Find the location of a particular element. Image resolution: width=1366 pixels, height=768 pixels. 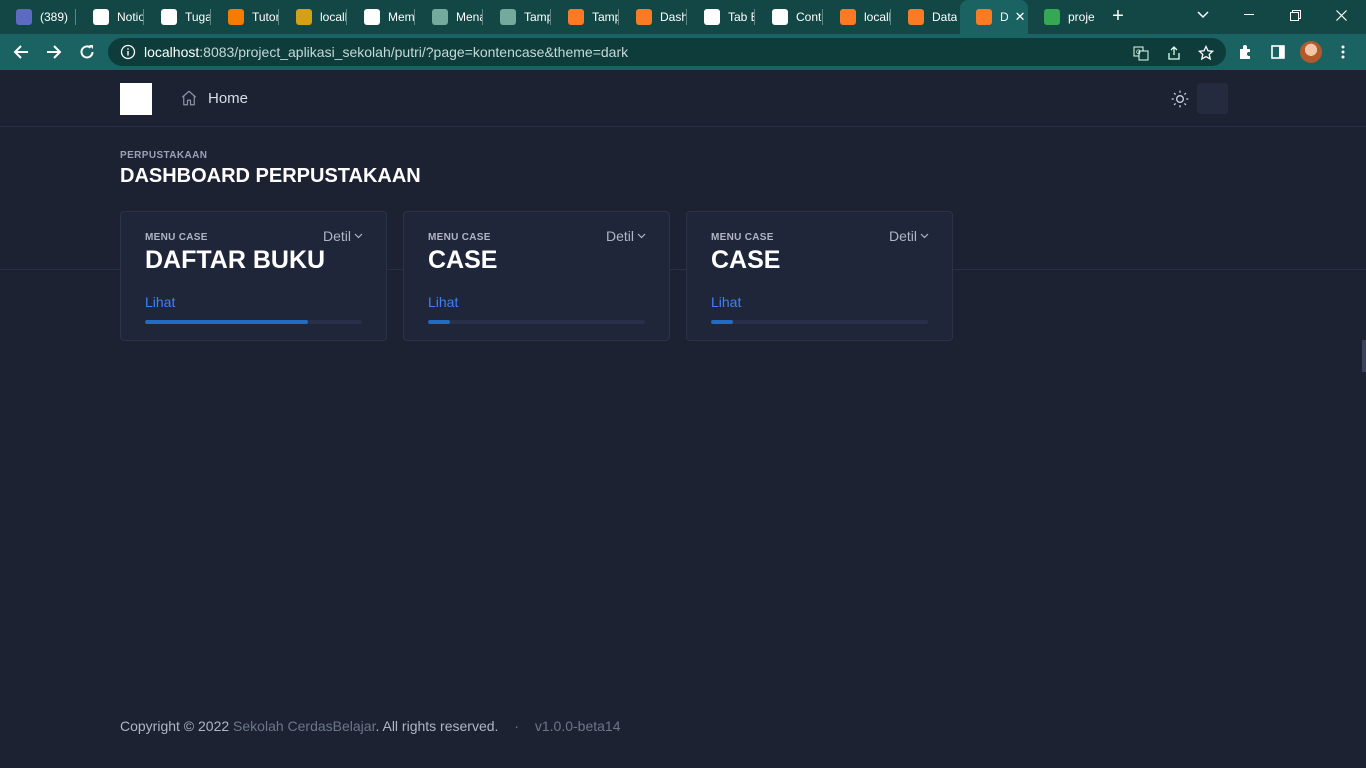

browser-tab: proje is located at coordinates (1062, 17).